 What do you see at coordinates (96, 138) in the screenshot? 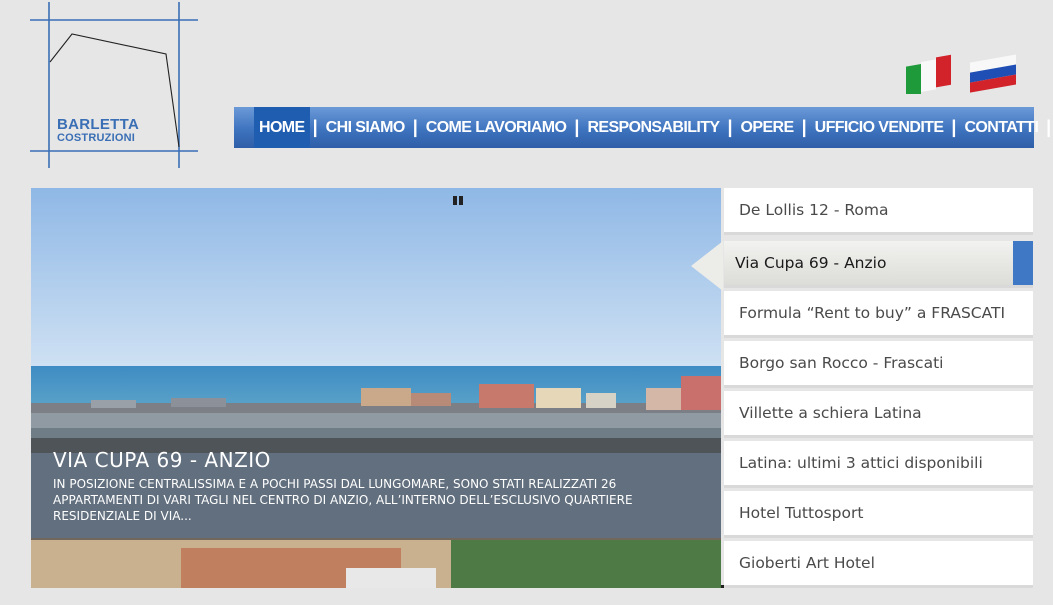
I see `logo-subtitle: COSTRUZIONI` at bounding box center [96, 138].